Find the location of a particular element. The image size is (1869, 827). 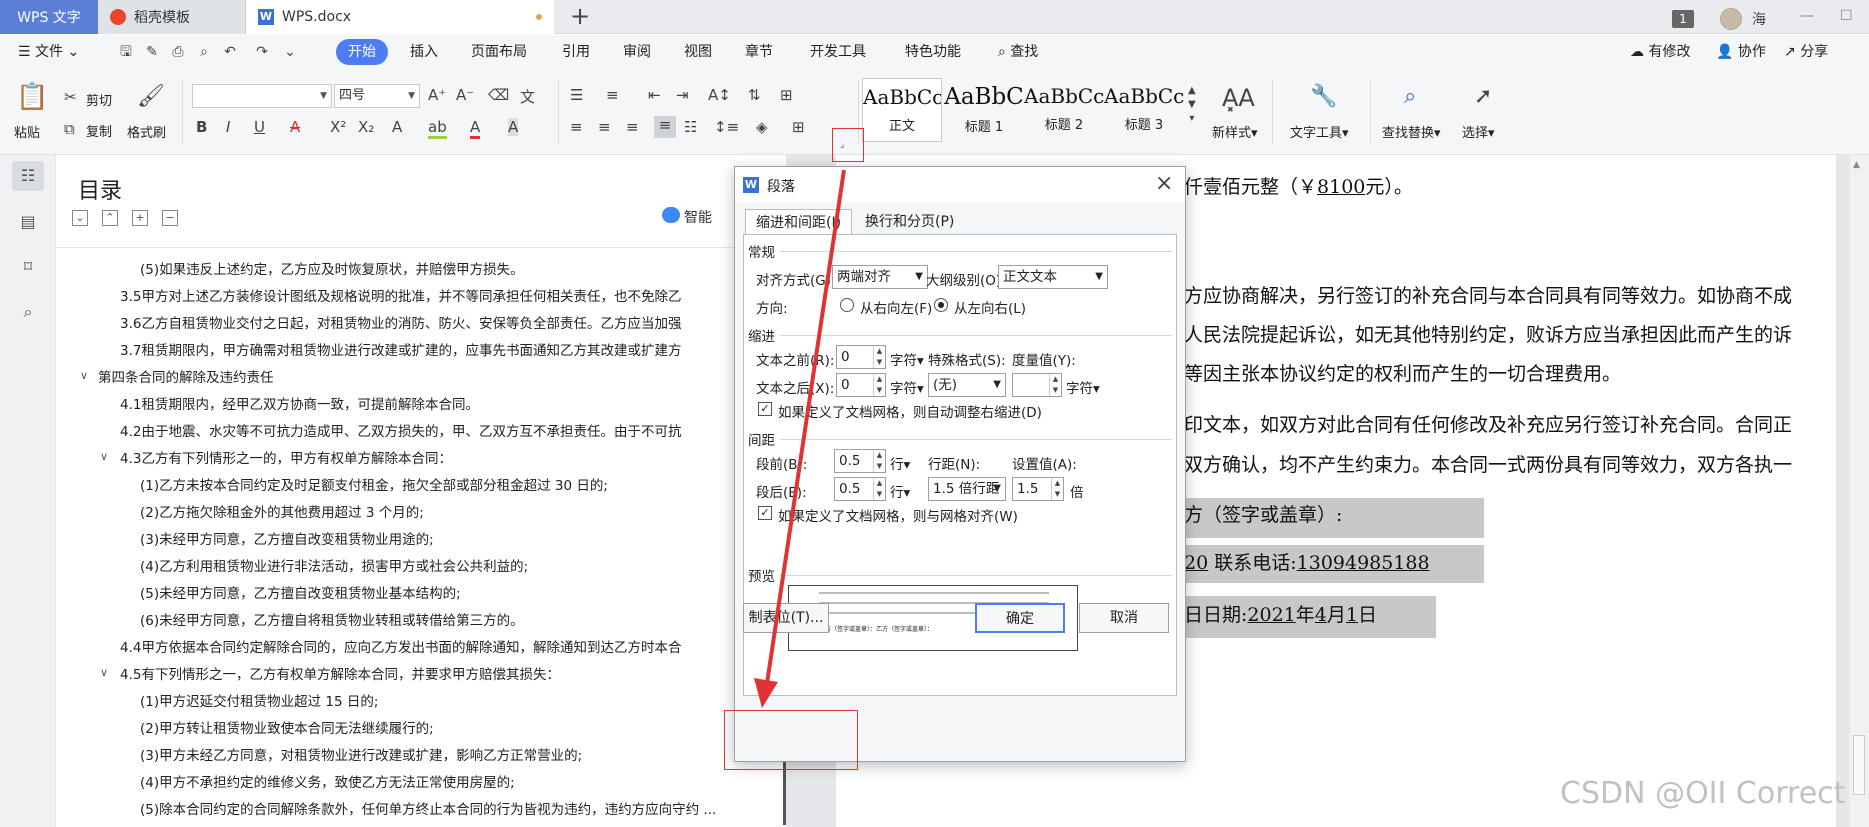

paste-button: 粘贴 is located at coordinates (27, 131).